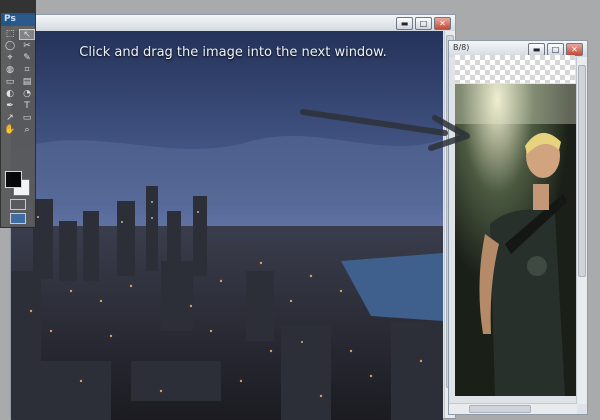 This screenshot has width=600, height=420. Describe the element at coordinates (233, 23) in the screenshot. I see `main-window-titlebar: ▬ □ ✕` at that location.